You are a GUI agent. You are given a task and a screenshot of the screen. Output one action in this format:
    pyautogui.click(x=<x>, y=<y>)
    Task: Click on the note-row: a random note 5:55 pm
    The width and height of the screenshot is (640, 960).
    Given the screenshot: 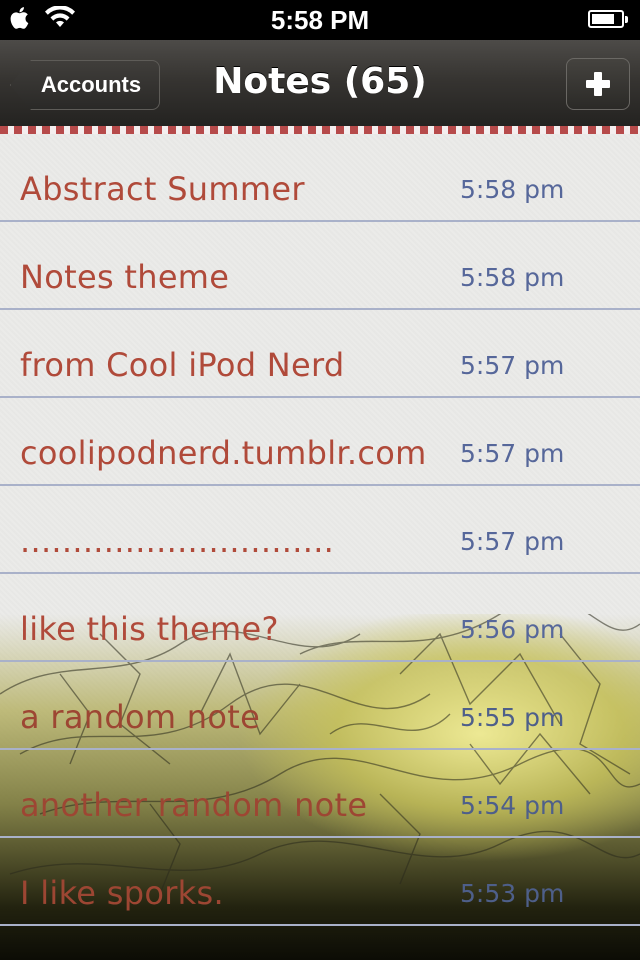 What is the action you would take?
    pyautogui.click(x=320, y=706)
    